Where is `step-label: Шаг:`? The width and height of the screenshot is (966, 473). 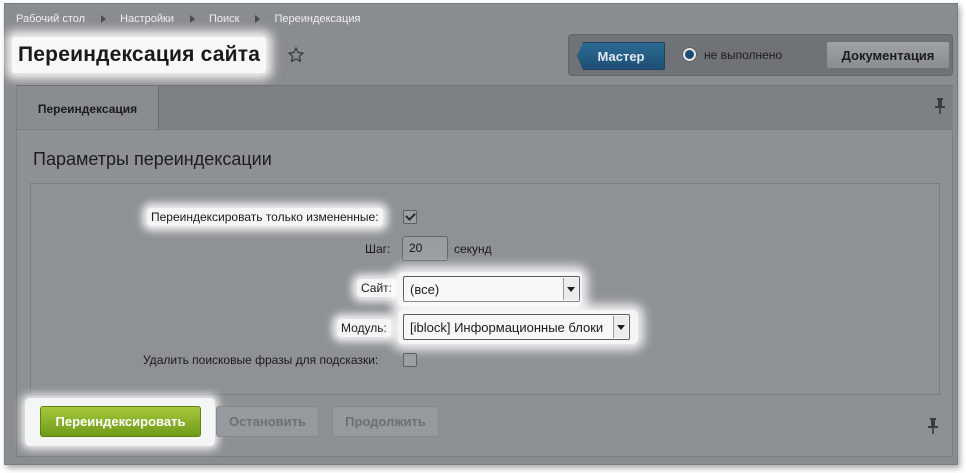 step-label: Шаг: is located at coordinates (378, 249).